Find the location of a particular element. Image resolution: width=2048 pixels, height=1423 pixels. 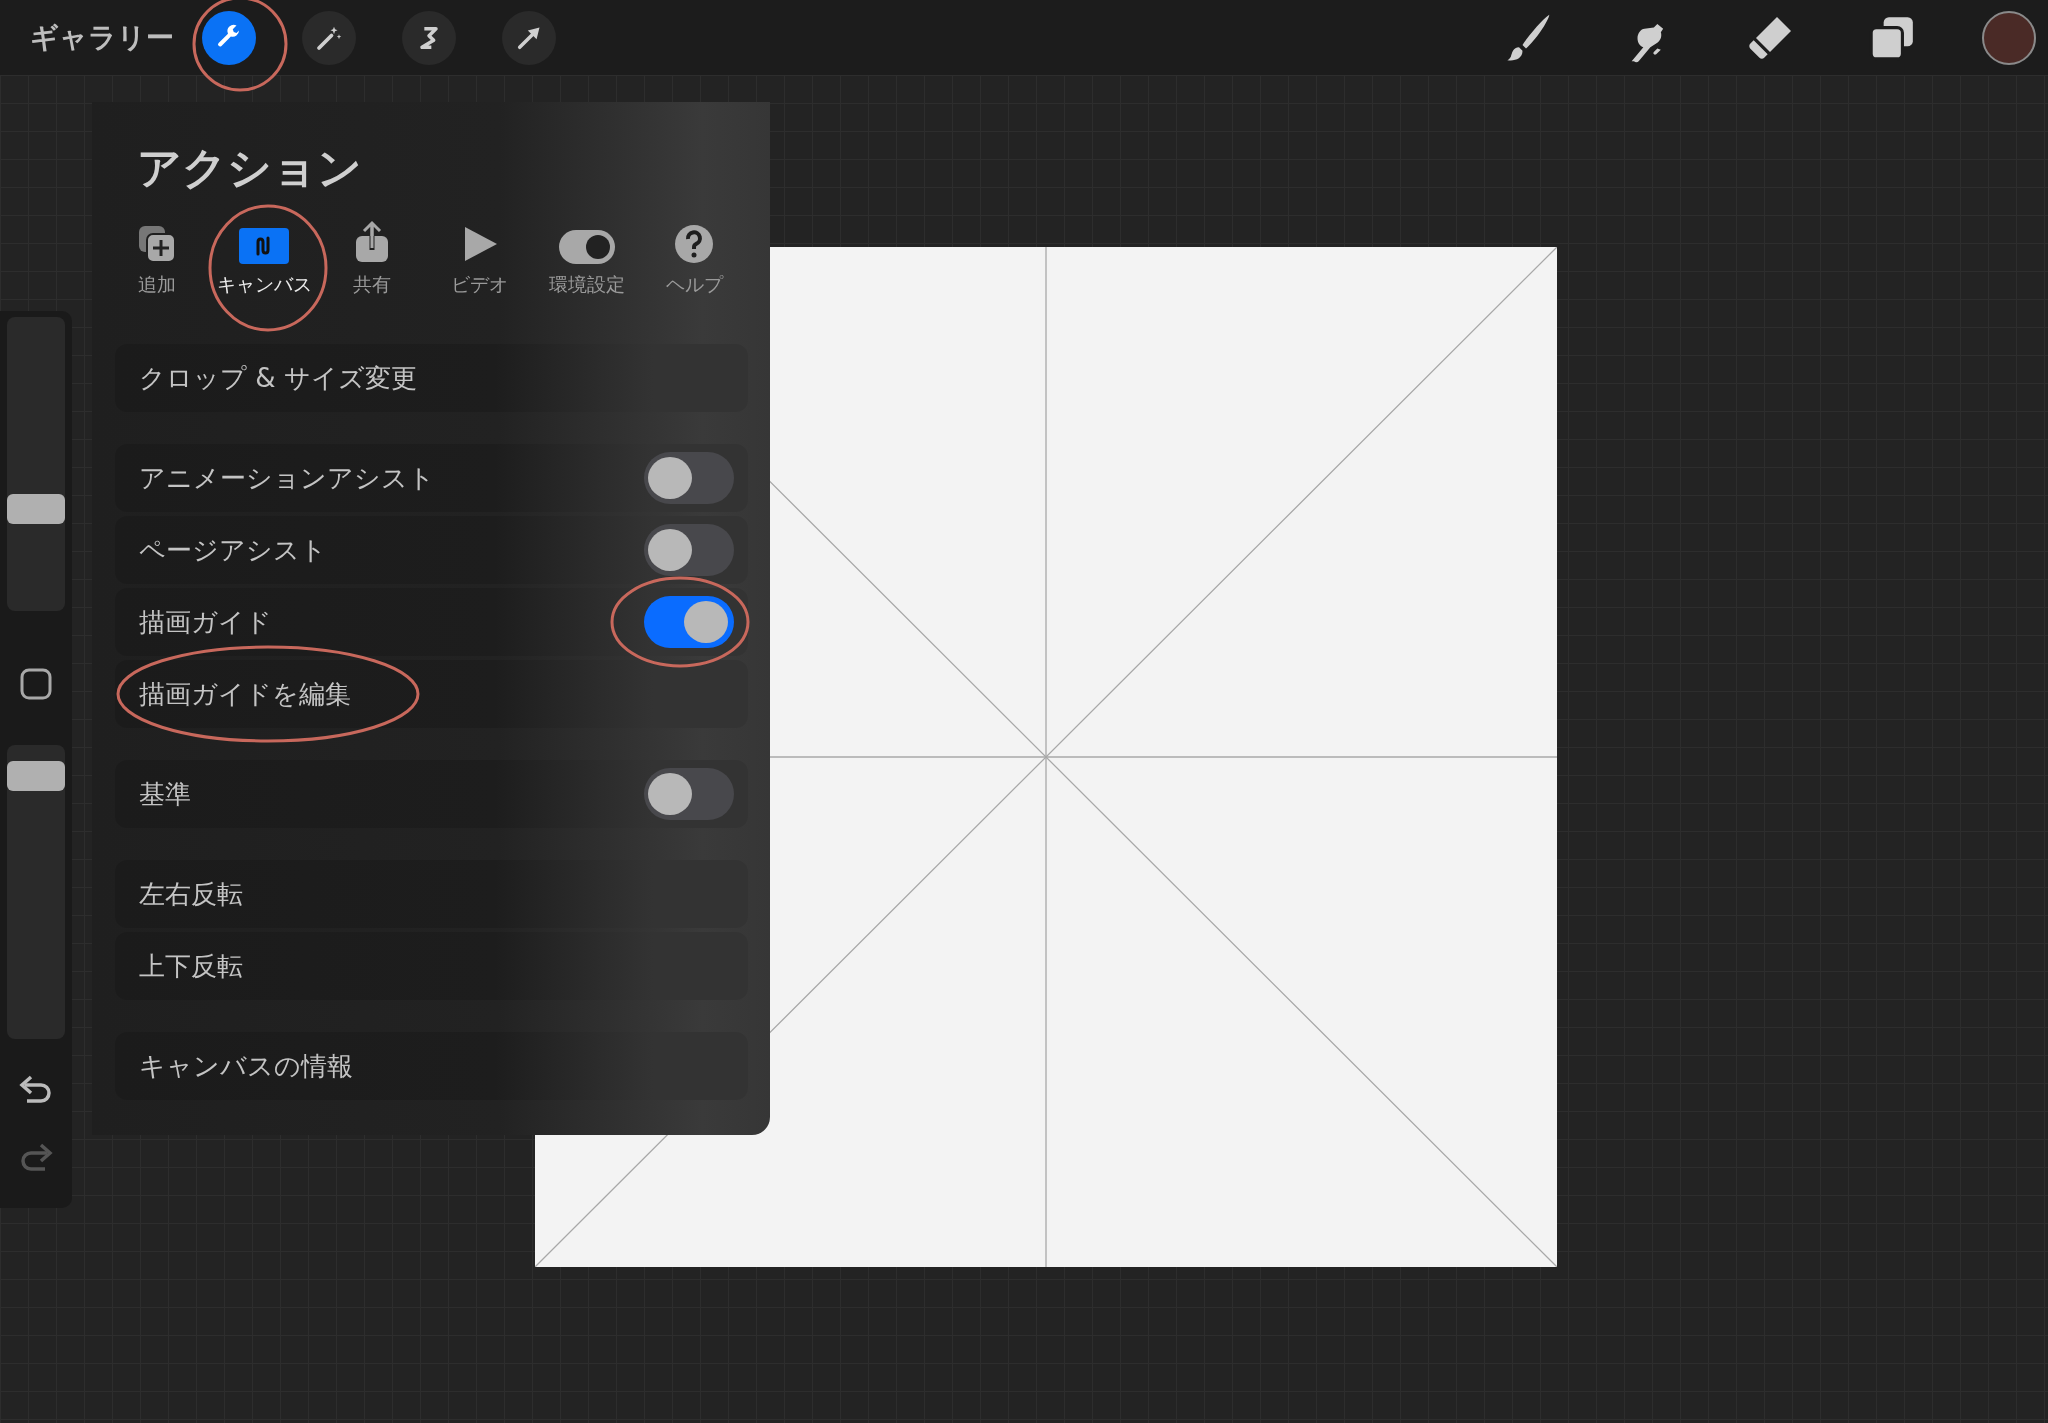

menu-row: 左右反転 is located at coordinates (431, 894).